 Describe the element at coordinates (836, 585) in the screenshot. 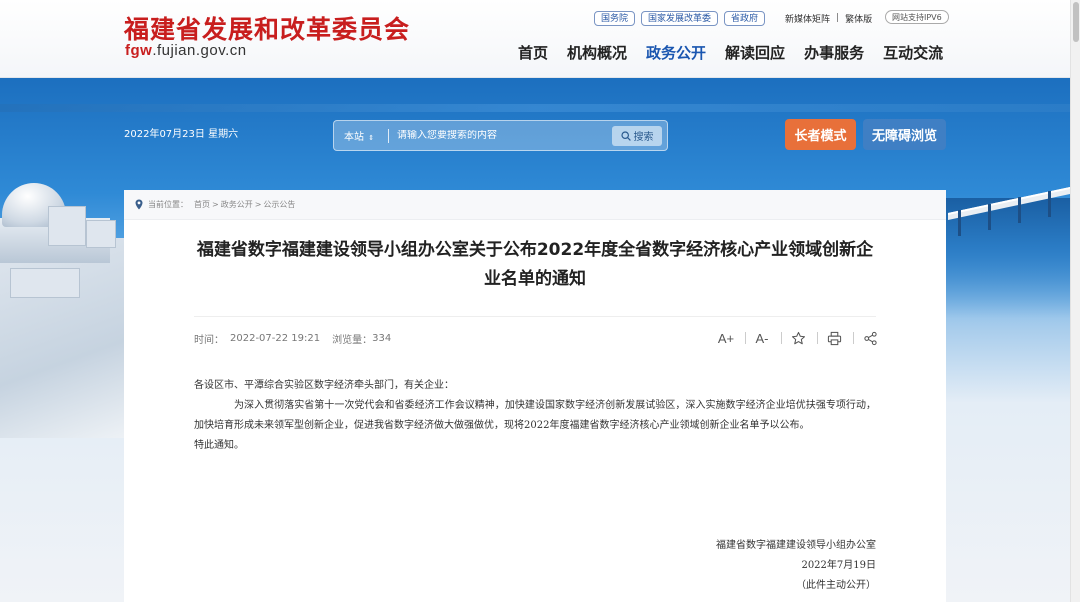

I see `signature-note: （此件主动公开）` at that location.